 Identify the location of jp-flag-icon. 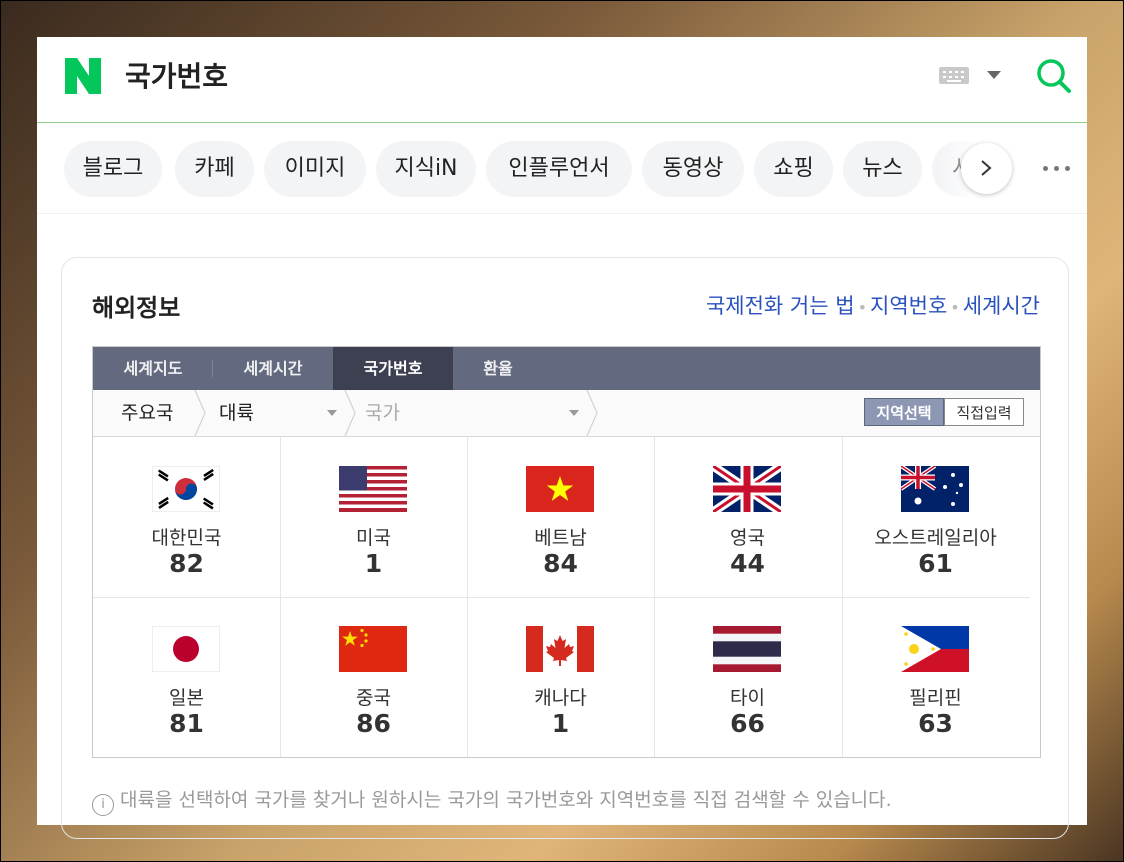
(186, 649).